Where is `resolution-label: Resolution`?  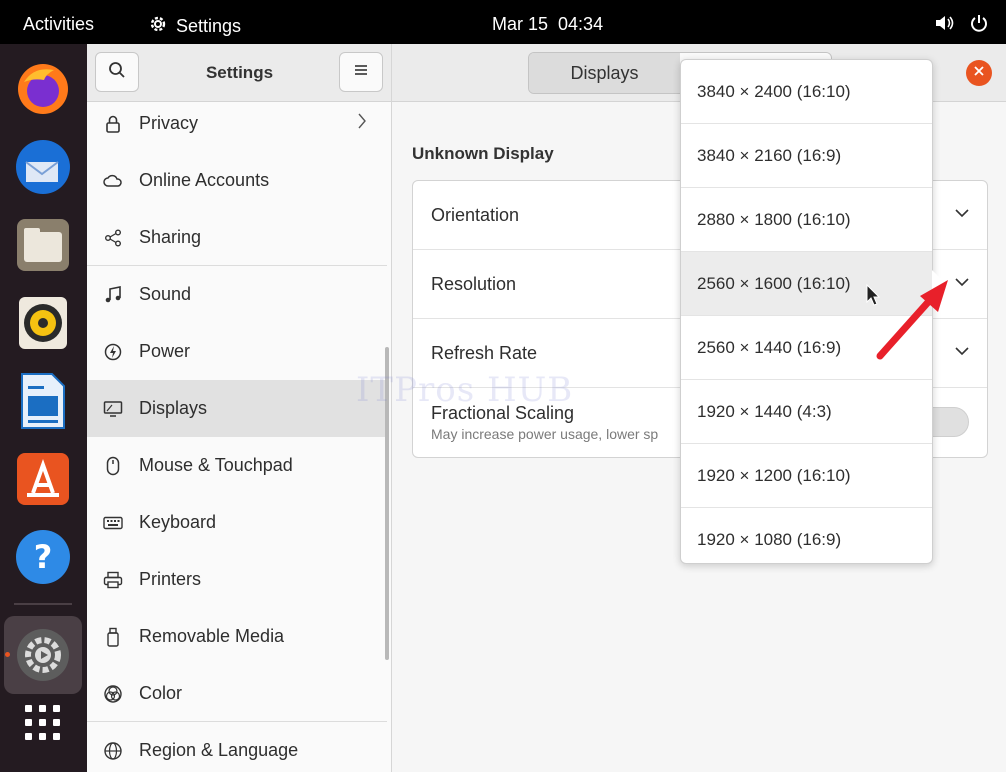 resolution-label: Resolution is located at coordinates (474, 284).